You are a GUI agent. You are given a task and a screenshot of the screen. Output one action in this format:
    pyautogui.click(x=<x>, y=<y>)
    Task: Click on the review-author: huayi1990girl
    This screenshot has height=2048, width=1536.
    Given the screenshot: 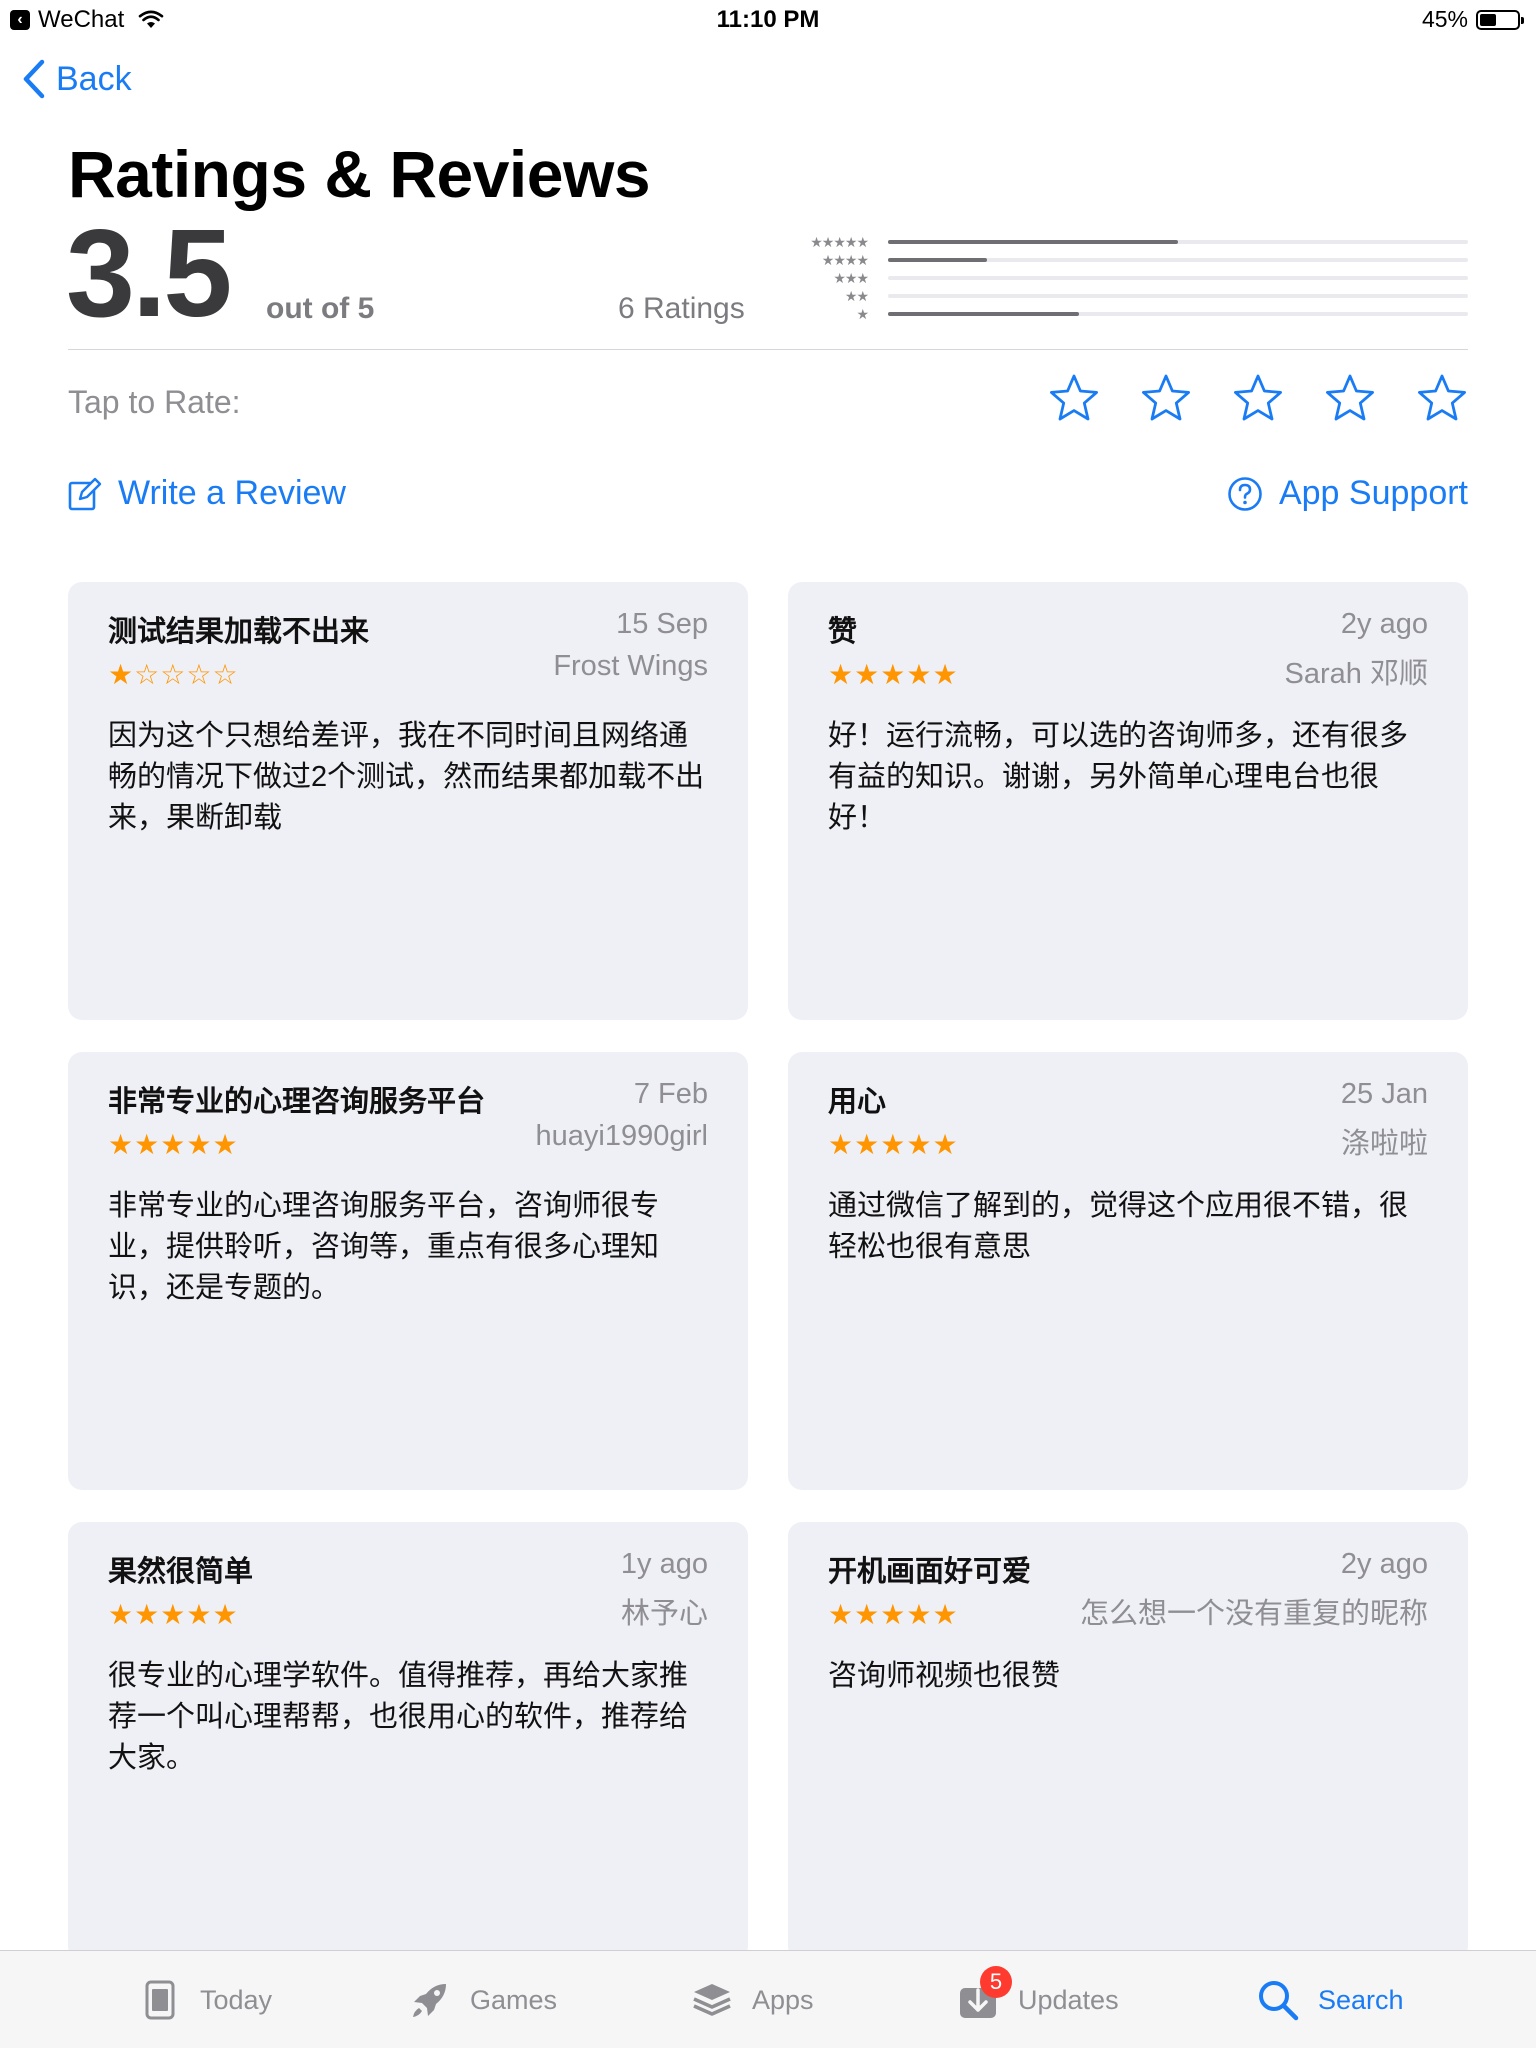 What is the action you would take?
    pyautogui.click(x=621, y=1136)
    